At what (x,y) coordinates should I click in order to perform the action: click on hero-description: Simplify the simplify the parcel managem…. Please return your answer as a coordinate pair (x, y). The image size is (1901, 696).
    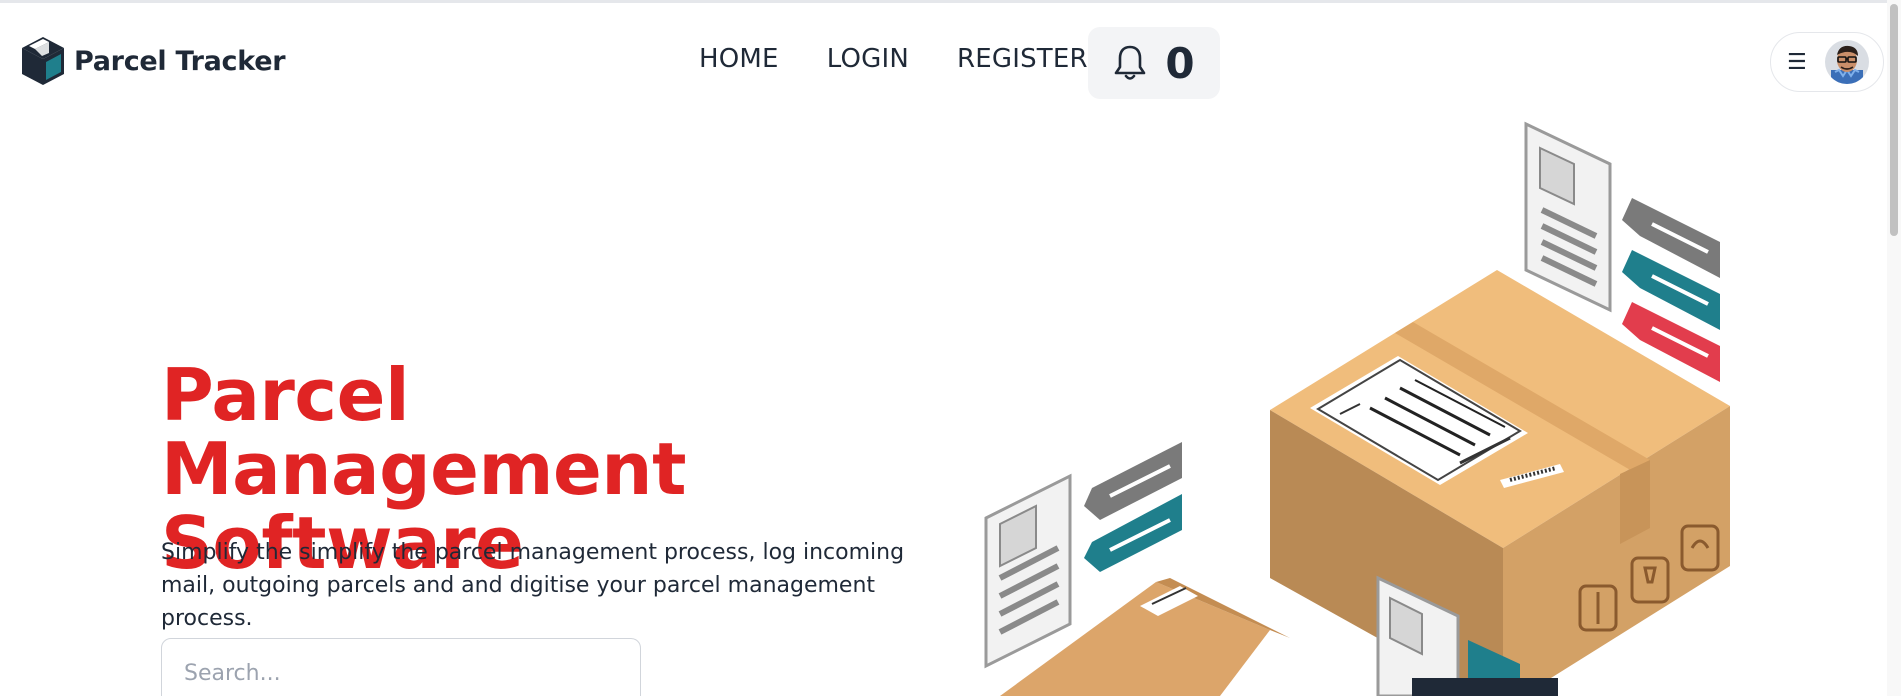
    Looking at the image, I should click on (541, 585).